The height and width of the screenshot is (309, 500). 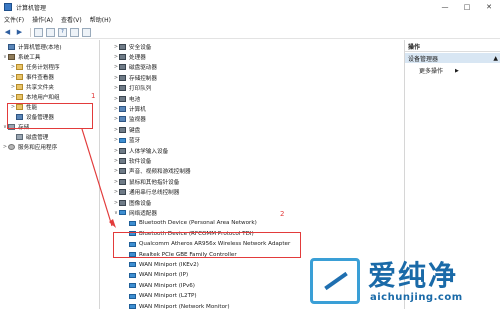 I want to click on svc-icon, so click(x=11, y=146).